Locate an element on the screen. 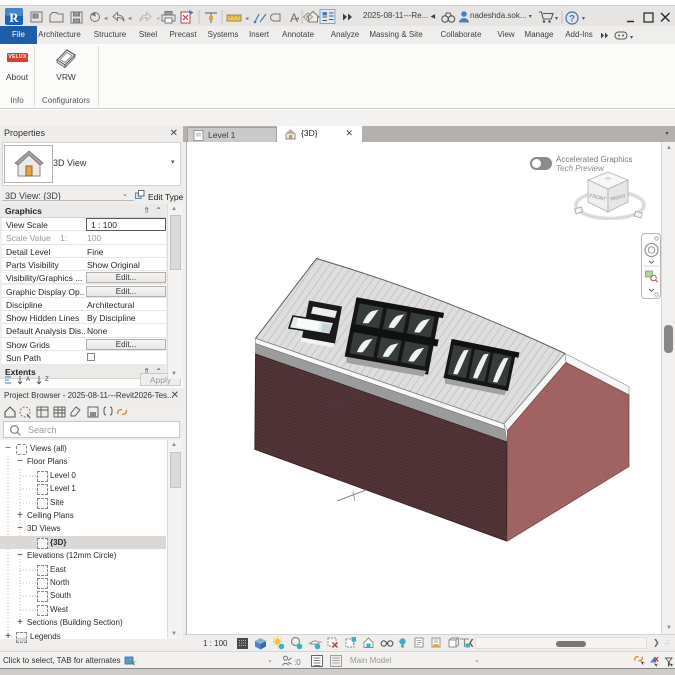 The image size is (675, 675). svg-text: :0 is located at coordinates (297, 662).